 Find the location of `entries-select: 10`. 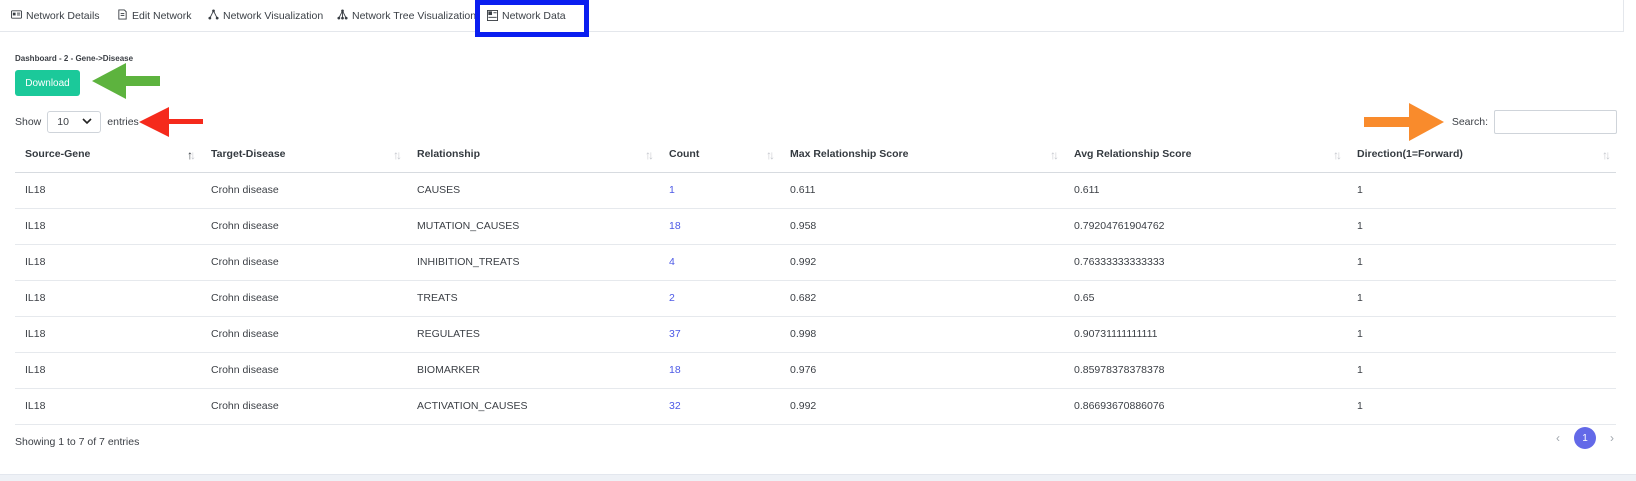

entries-select: 10 is located at coordinates (74, 122).